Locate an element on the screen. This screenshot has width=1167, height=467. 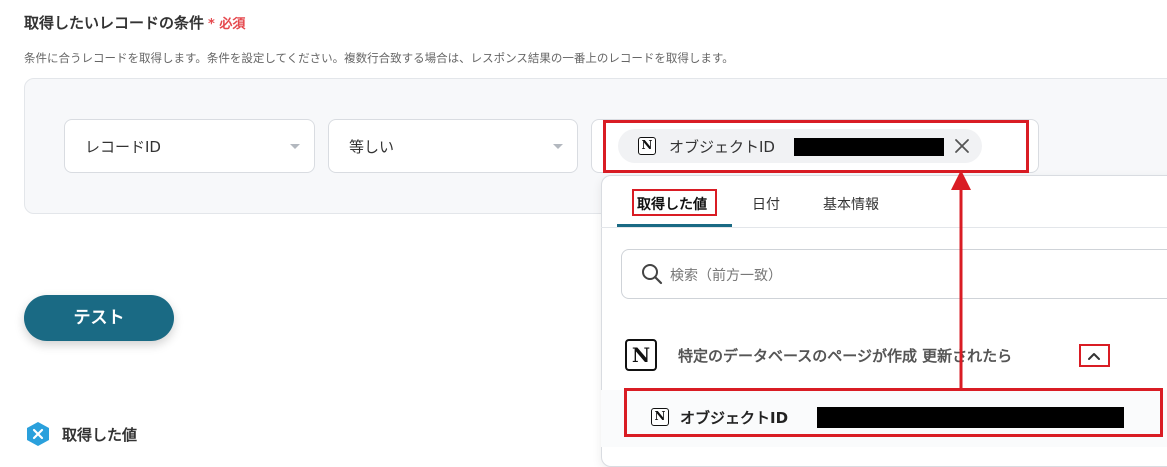
tabs-divider is located at coordinates (884, 227).